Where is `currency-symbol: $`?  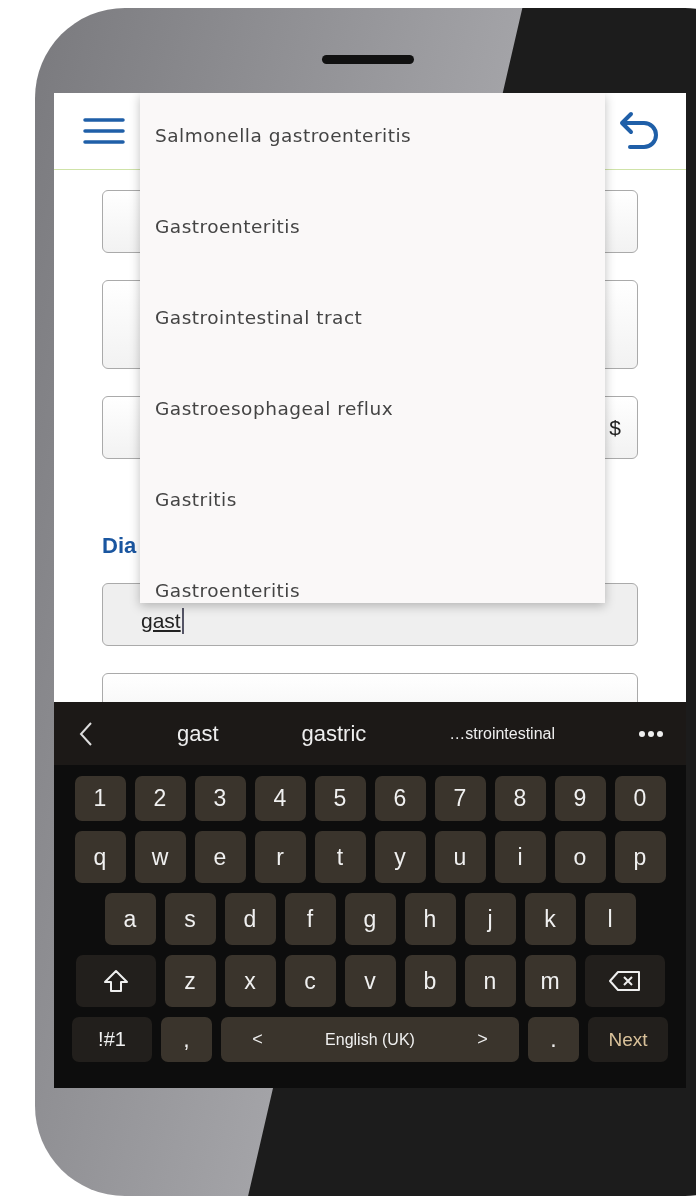
currency-symbol: $ is located at coordinates (615, 427).